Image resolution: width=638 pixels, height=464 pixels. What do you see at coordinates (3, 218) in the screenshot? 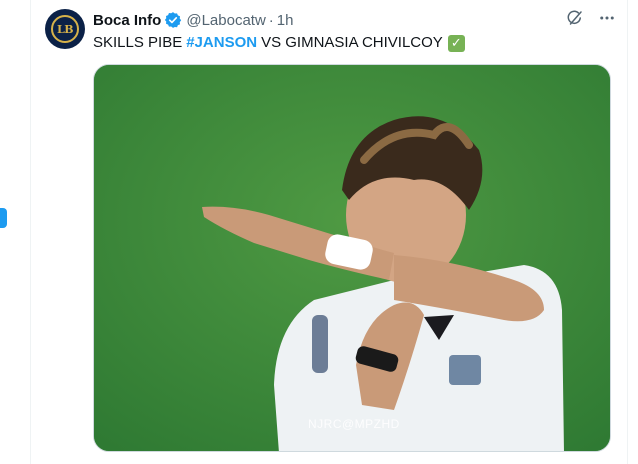
I see `post-button-edge` at bounding box center [3, 218].